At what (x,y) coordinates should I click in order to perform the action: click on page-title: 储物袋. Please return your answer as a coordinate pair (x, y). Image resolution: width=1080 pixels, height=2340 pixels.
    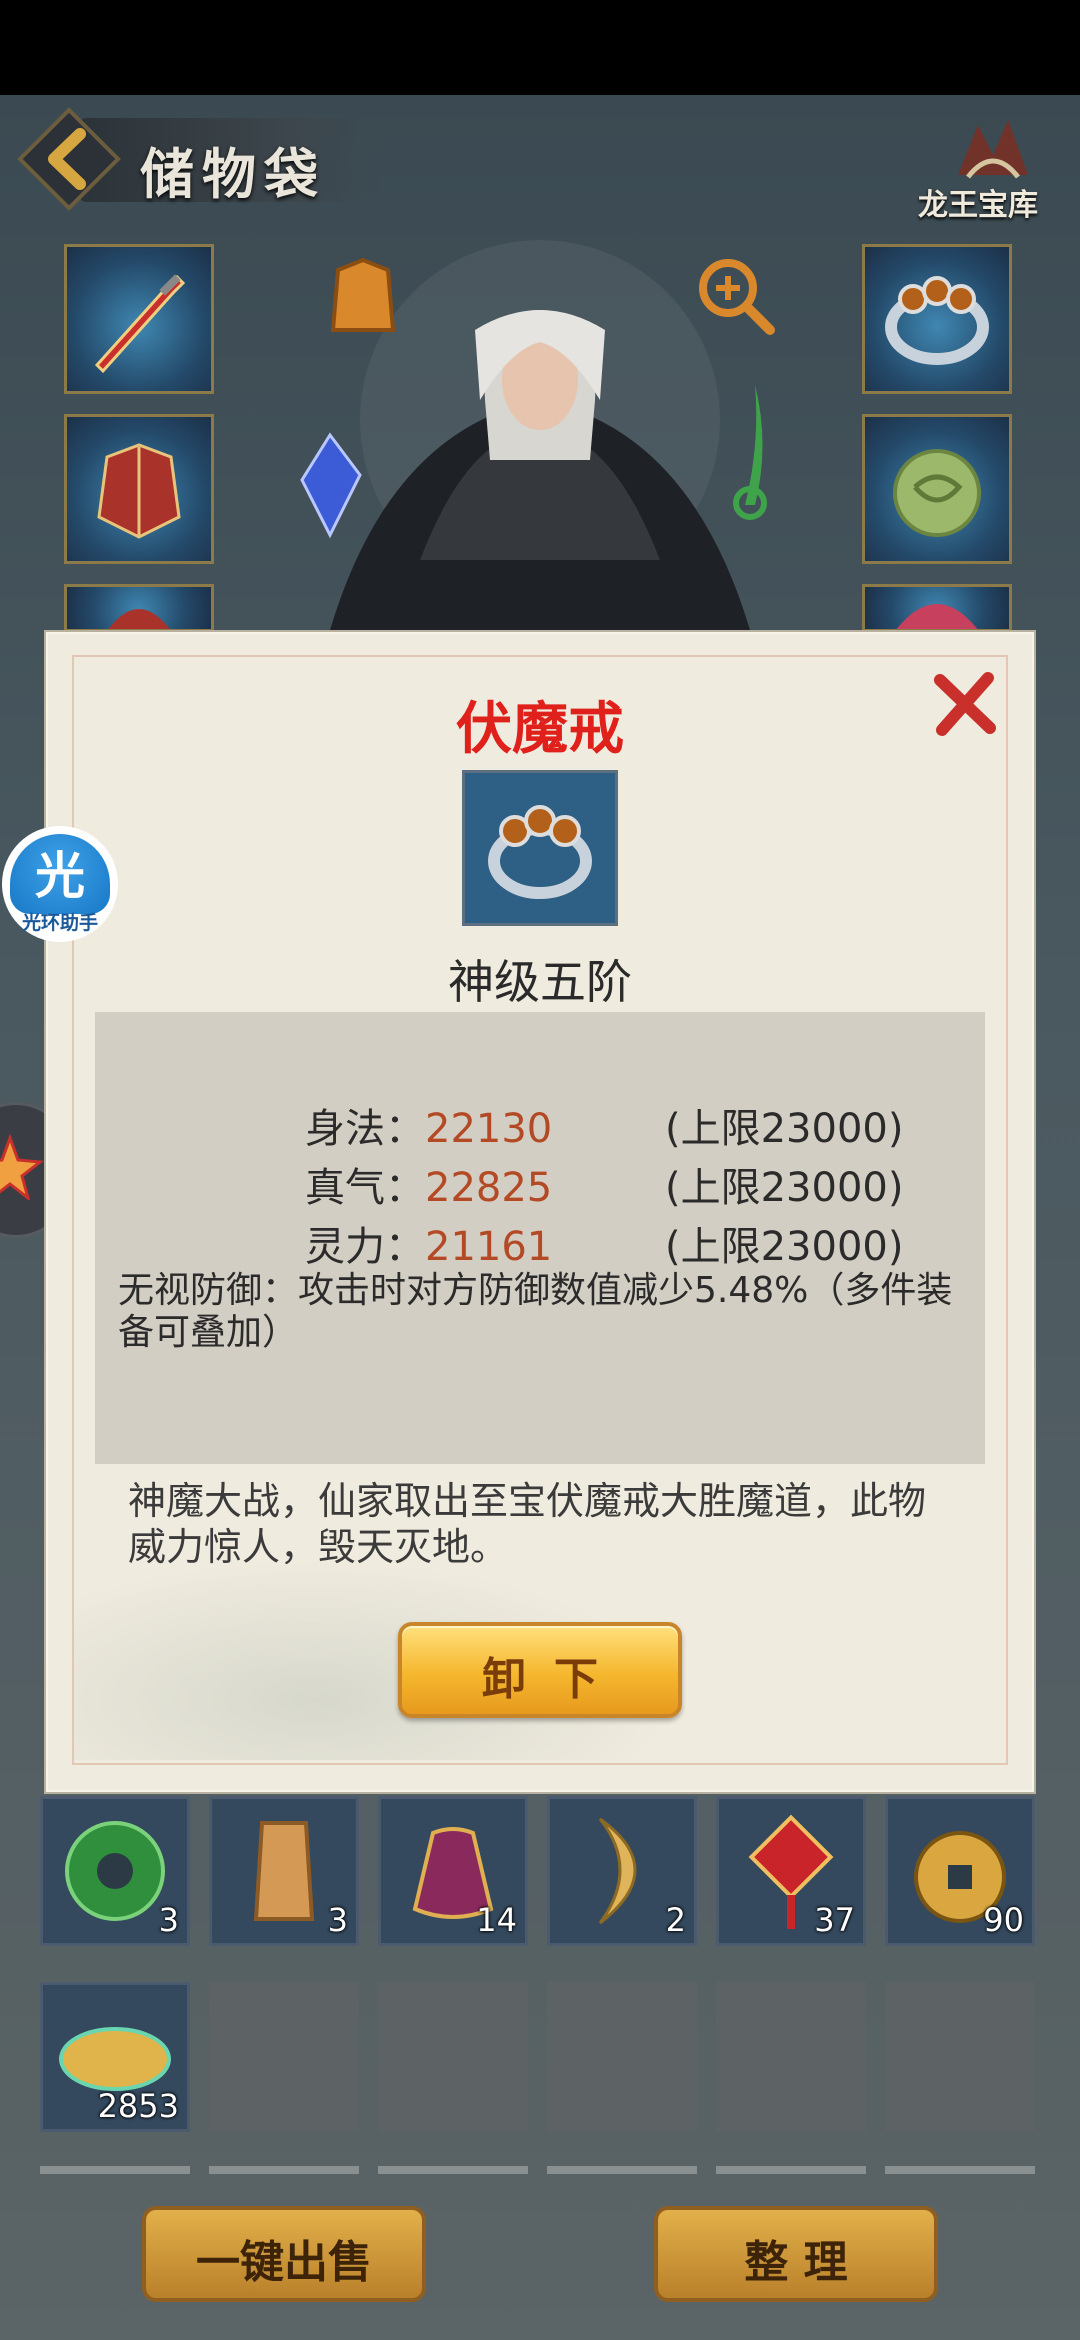
    Looking at the image, I should click on (233, 174).